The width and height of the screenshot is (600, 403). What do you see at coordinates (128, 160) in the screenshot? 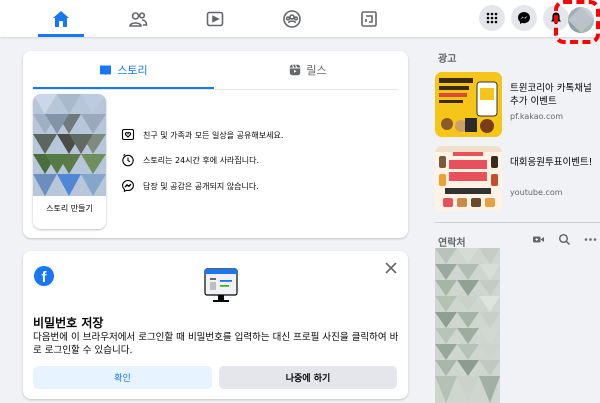
I see `clock-icon` at bounding box center [128, 160].